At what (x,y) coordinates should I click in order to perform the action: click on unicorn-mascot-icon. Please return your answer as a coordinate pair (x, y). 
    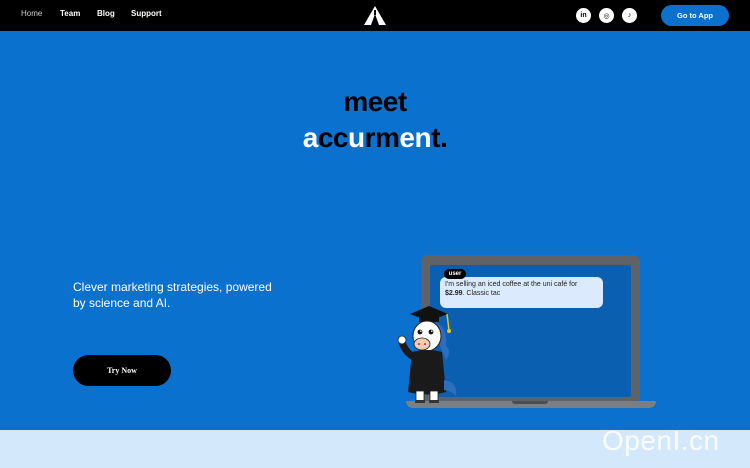
    Looking at the image, I should click on (427, 354).